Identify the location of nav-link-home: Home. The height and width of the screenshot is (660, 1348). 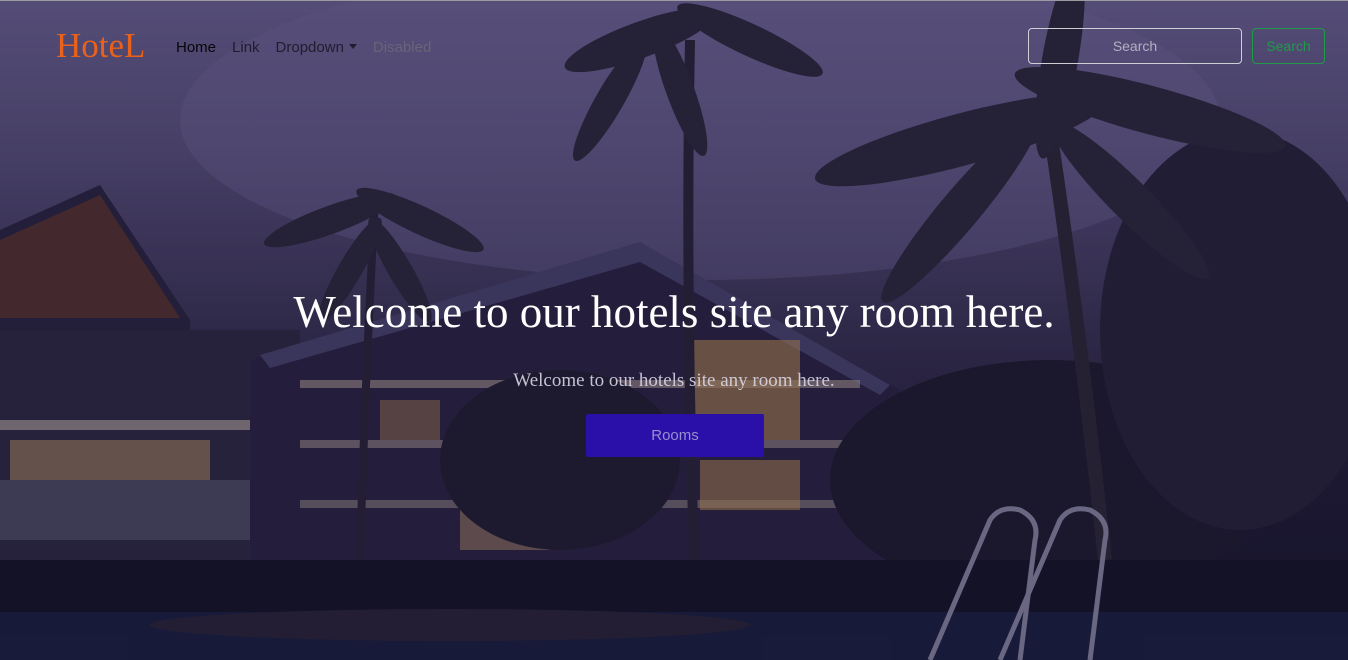
(196, 48).